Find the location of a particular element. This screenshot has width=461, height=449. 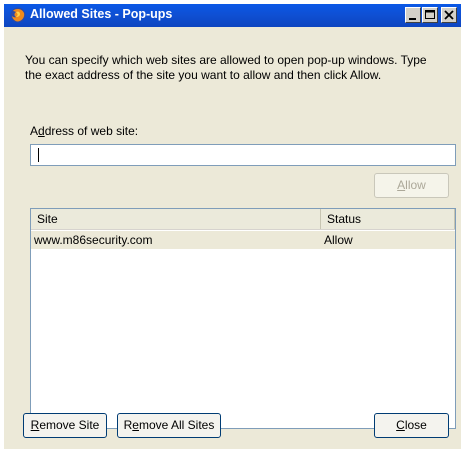

close-accesskey: C is located at coordinates (400, 425).